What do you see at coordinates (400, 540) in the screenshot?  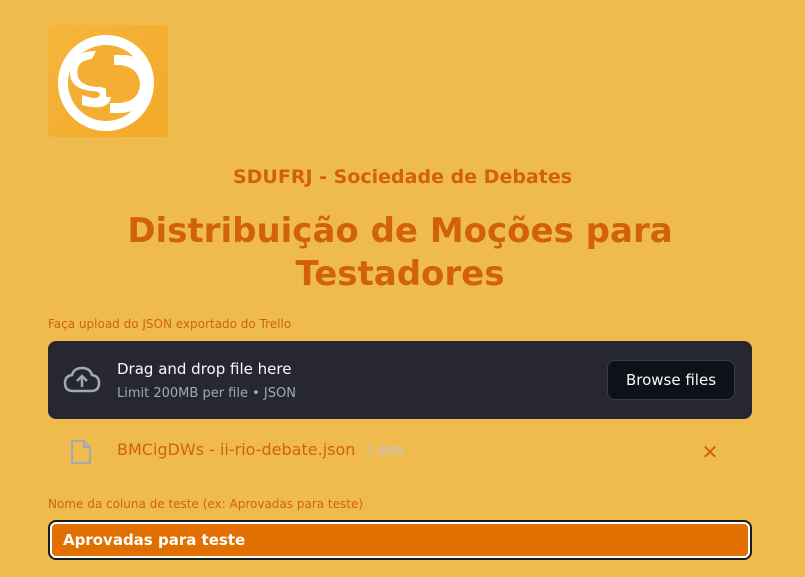 I see `column-name-input` at bounding box center [400, 540].